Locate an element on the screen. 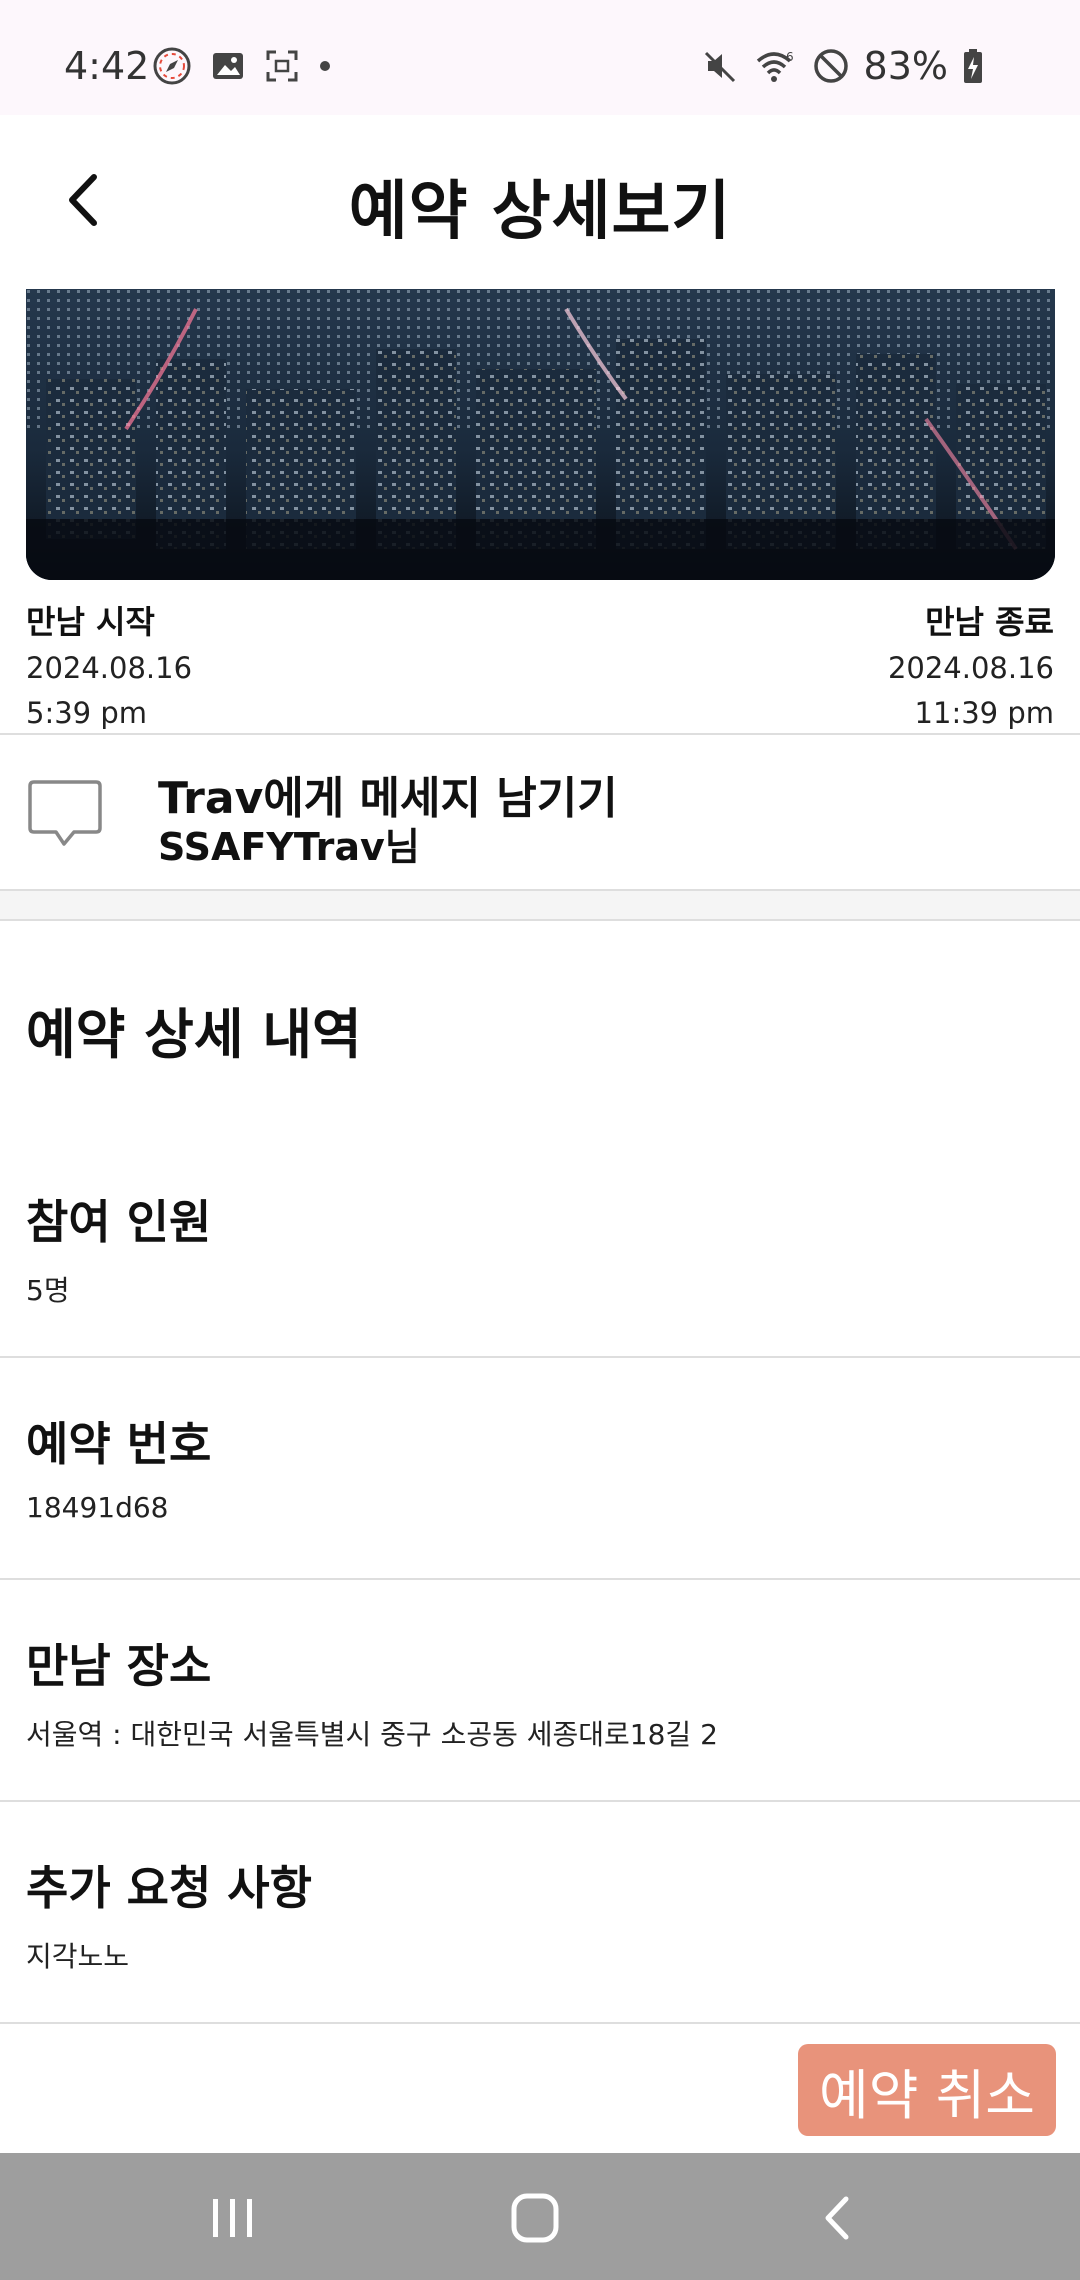  dnd-icon is located at coordinates (830, 66).